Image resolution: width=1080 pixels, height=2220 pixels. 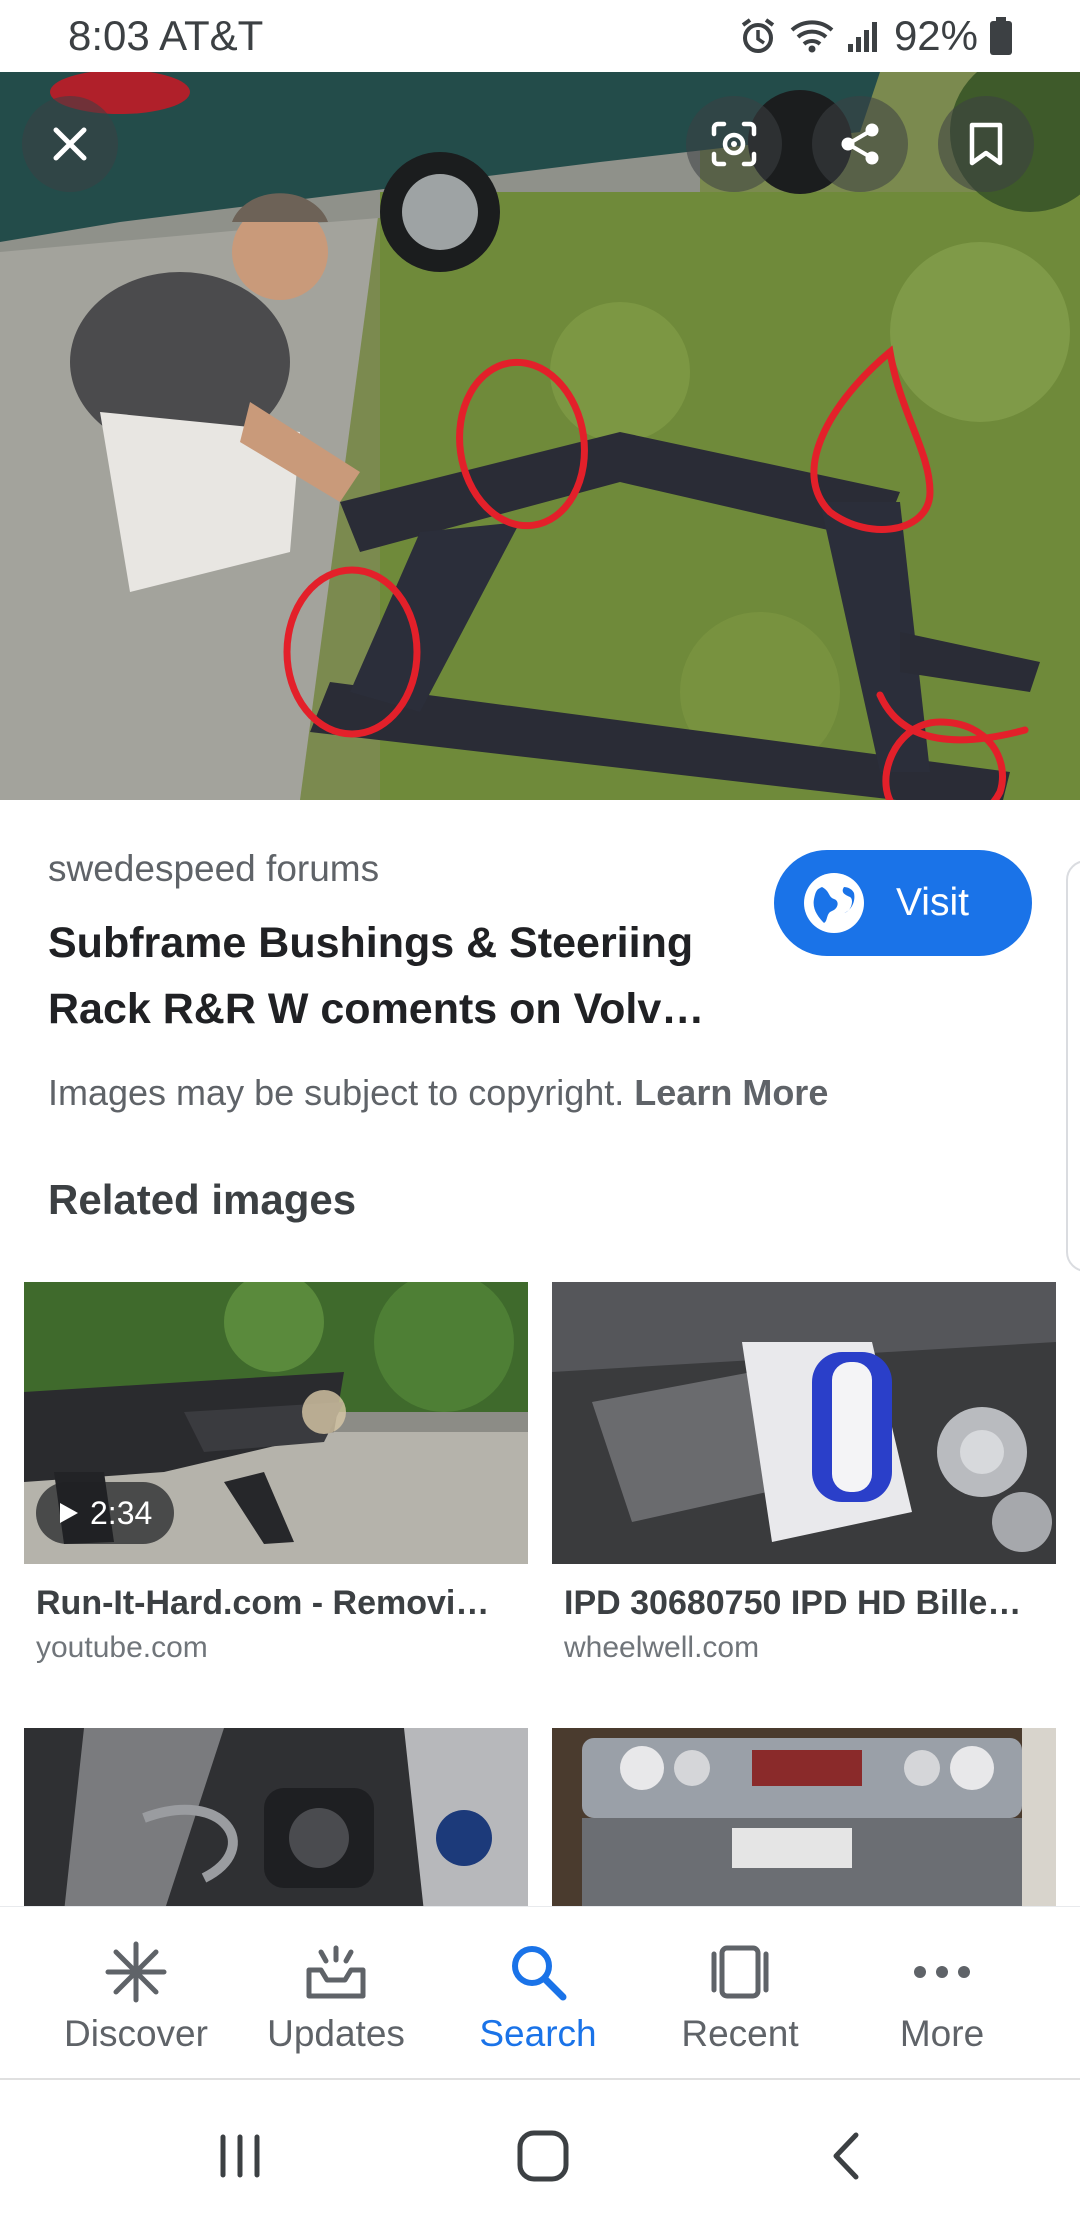 What do you see at coordinates (952, 717) in the screenshot?
I see `annotation-mark` at bounding box center [952, 717].